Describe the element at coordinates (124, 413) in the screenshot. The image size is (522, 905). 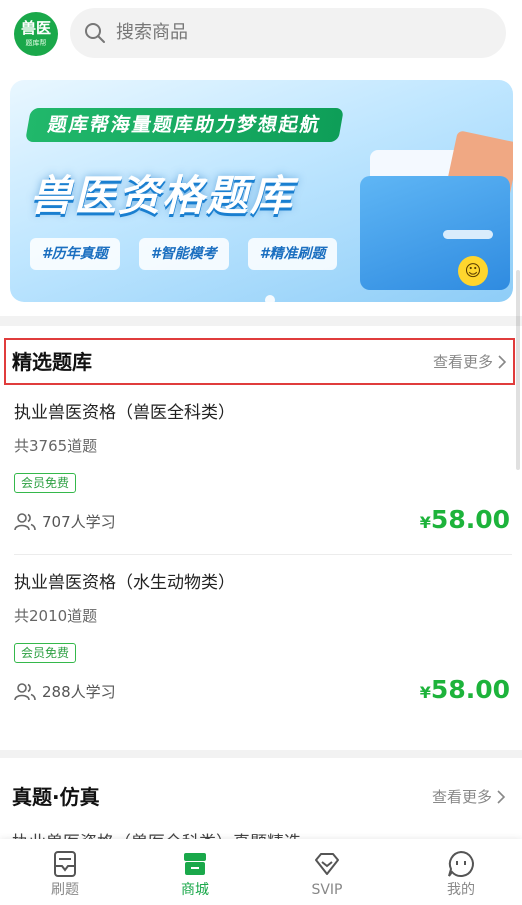
I see `course-title: 执业兽医资格（兽医全科类）` at that location.